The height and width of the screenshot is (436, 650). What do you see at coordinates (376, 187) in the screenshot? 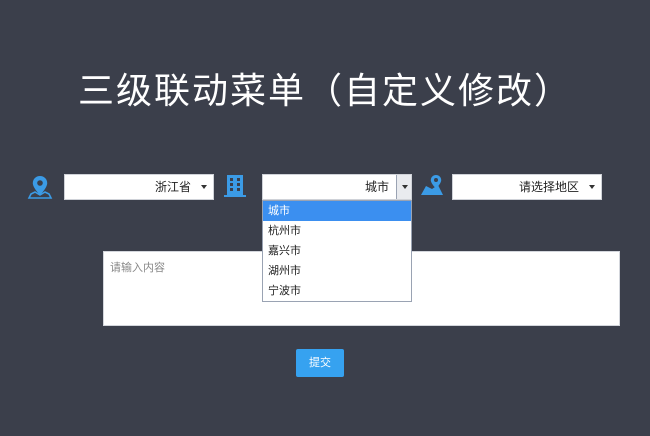
I see `city-select-value: 城市` at bounding box center [376, 187].